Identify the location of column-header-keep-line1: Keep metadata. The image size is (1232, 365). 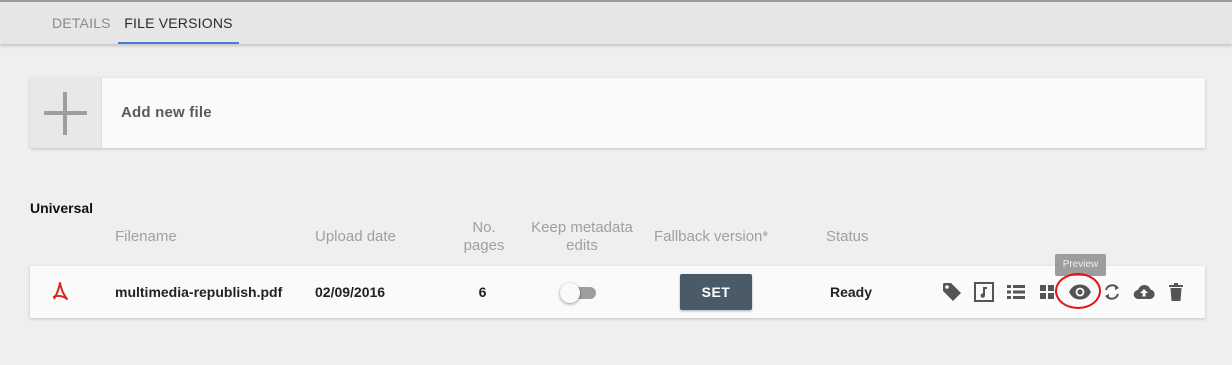
(582, 227).